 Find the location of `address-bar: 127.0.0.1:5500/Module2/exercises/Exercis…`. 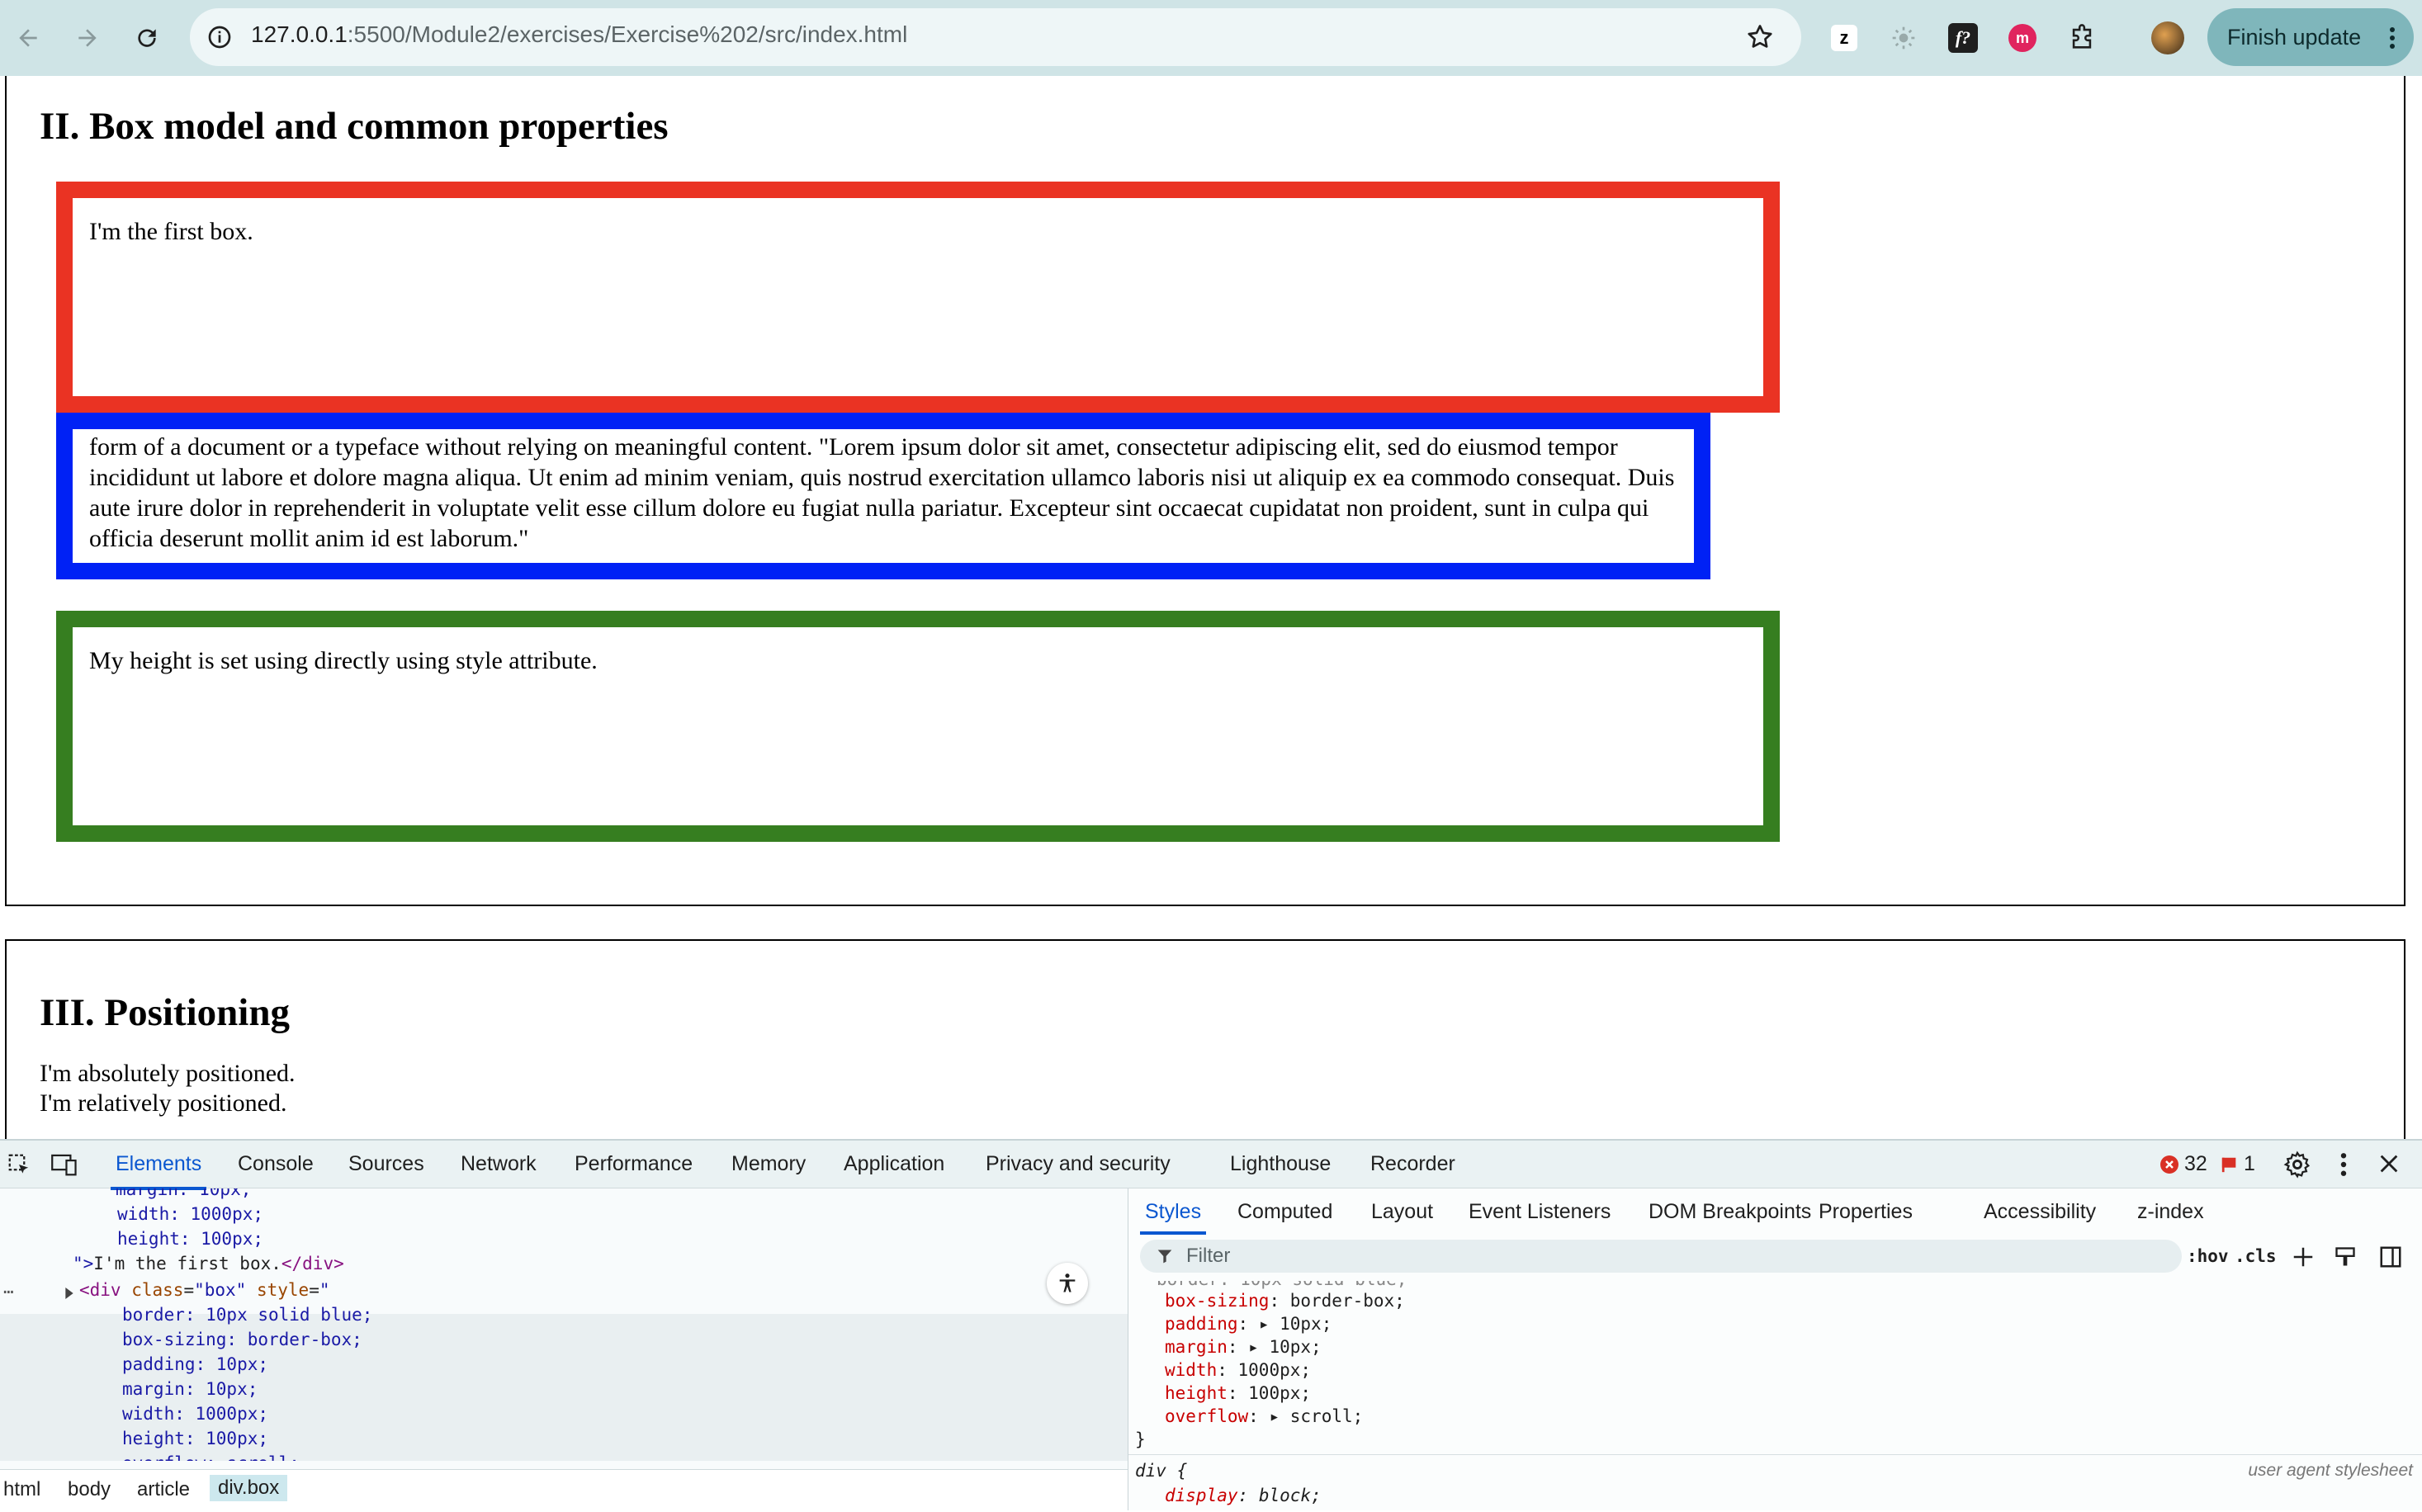

address-bar: 127.0.0.1:5500/Module2/exercises/Exercis… is located at coordinates (995, 37).